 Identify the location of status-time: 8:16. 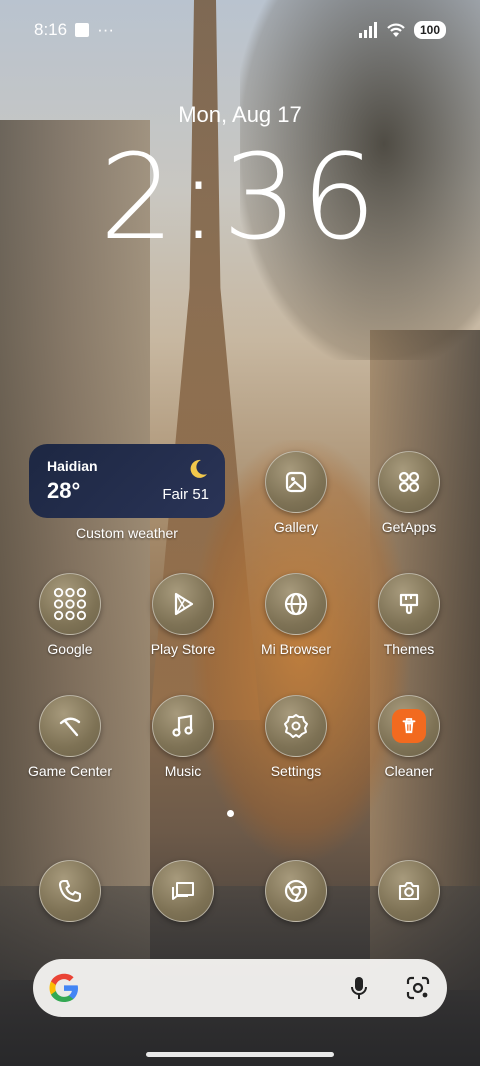
(51, 29).